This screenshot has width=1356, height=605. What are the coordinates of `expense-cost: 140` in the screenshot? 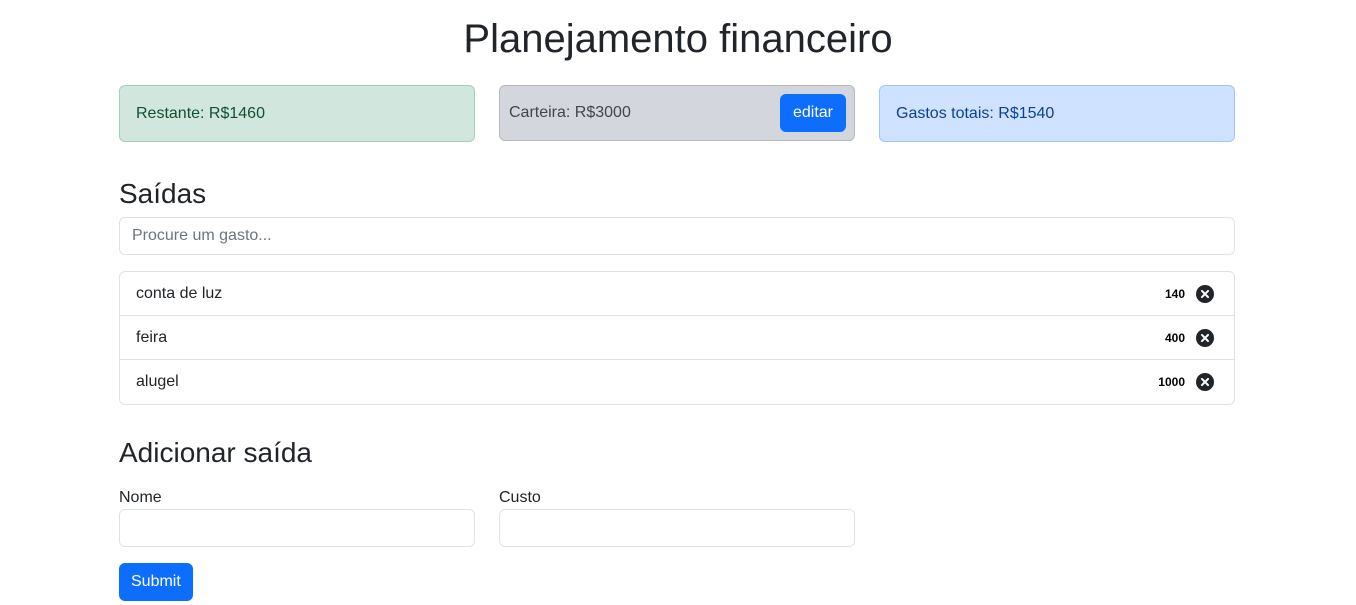 It's located at (1174, 293).